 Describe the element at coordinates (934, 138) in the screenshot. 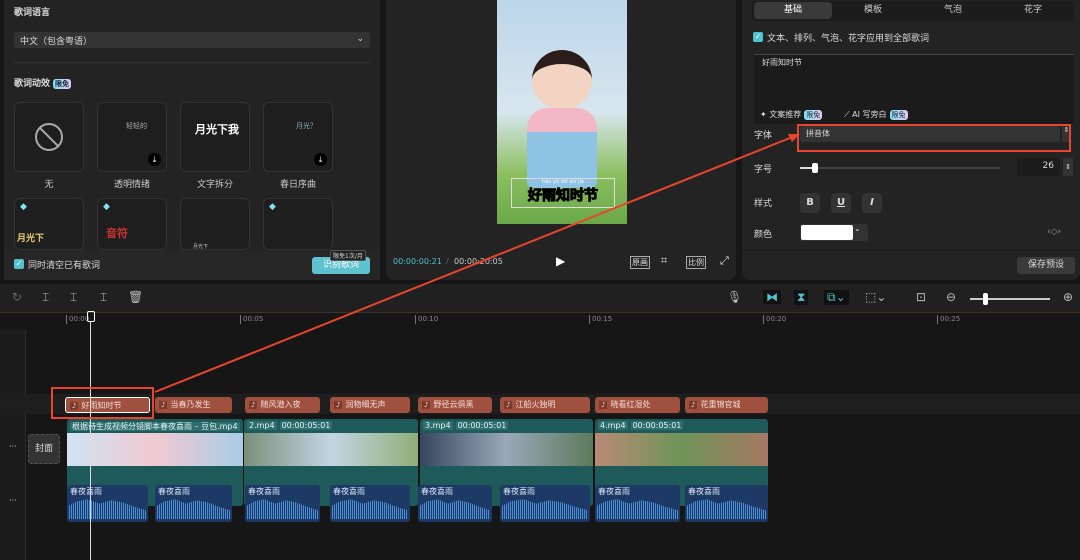

I see `highlight-box-font` at that location.